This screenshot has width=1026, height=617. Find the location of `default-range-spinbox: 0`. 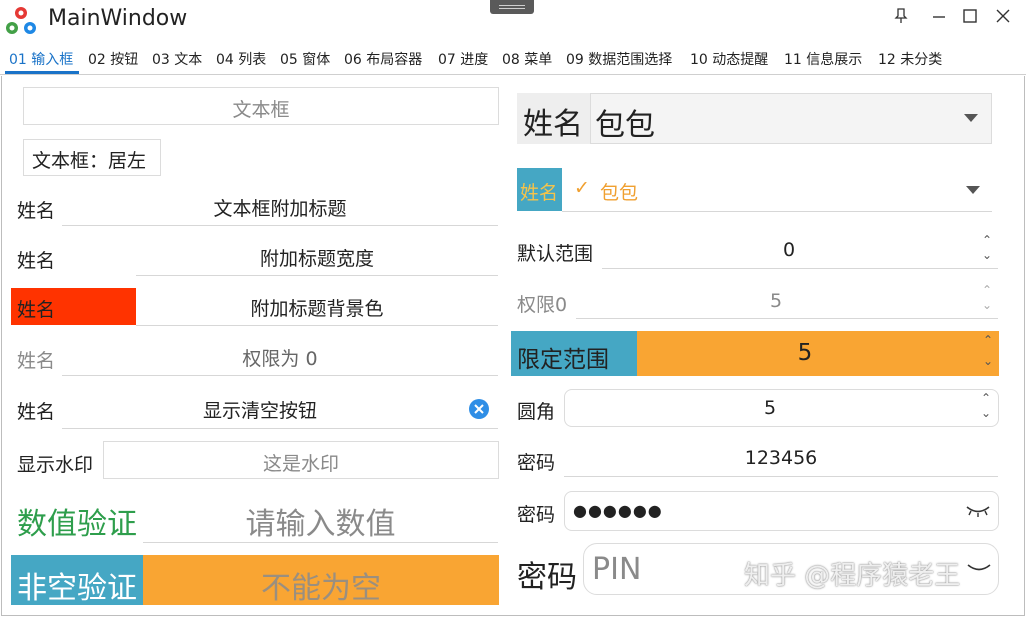

default-range-spinbox: 0 is located at coordinates (789, 250).